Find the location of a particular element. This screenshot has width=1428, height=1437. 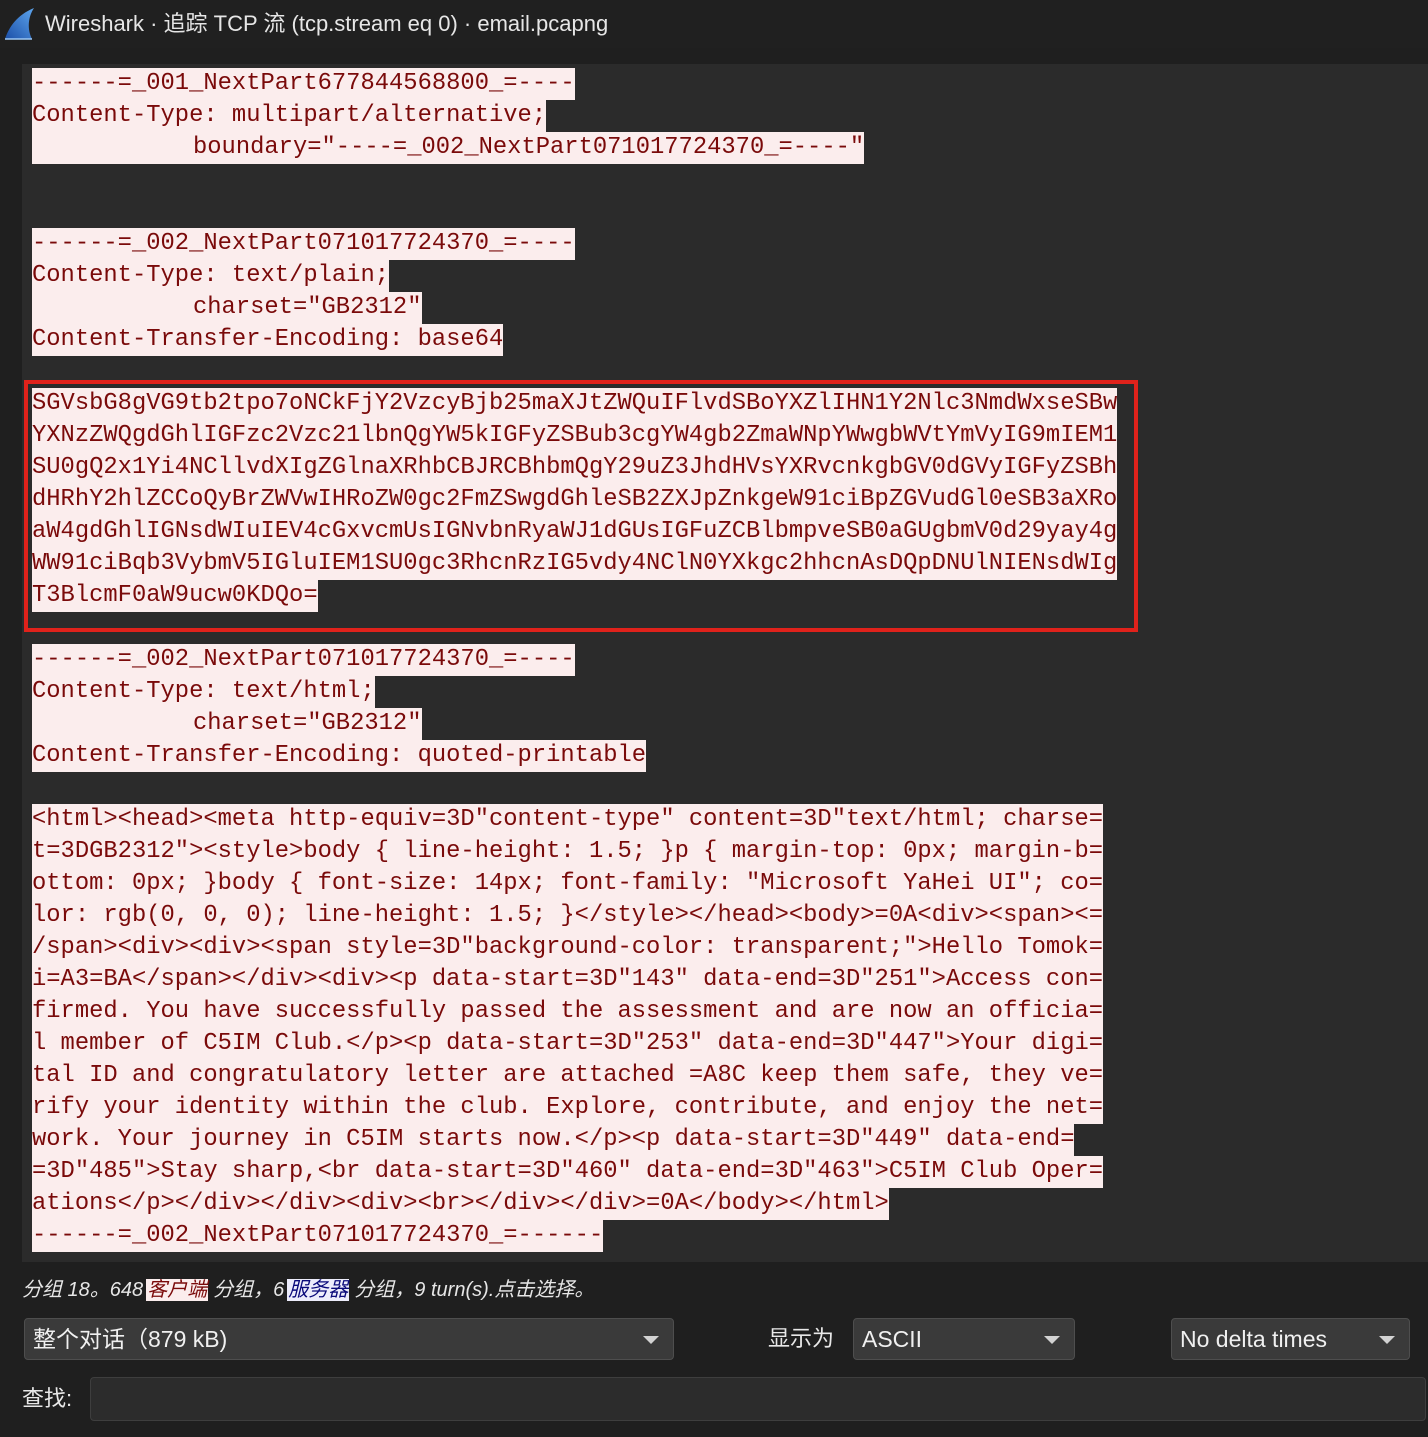

client-text: T3BlcmF0aW9ucw0KDQo= is located at coordinates (175, 596).